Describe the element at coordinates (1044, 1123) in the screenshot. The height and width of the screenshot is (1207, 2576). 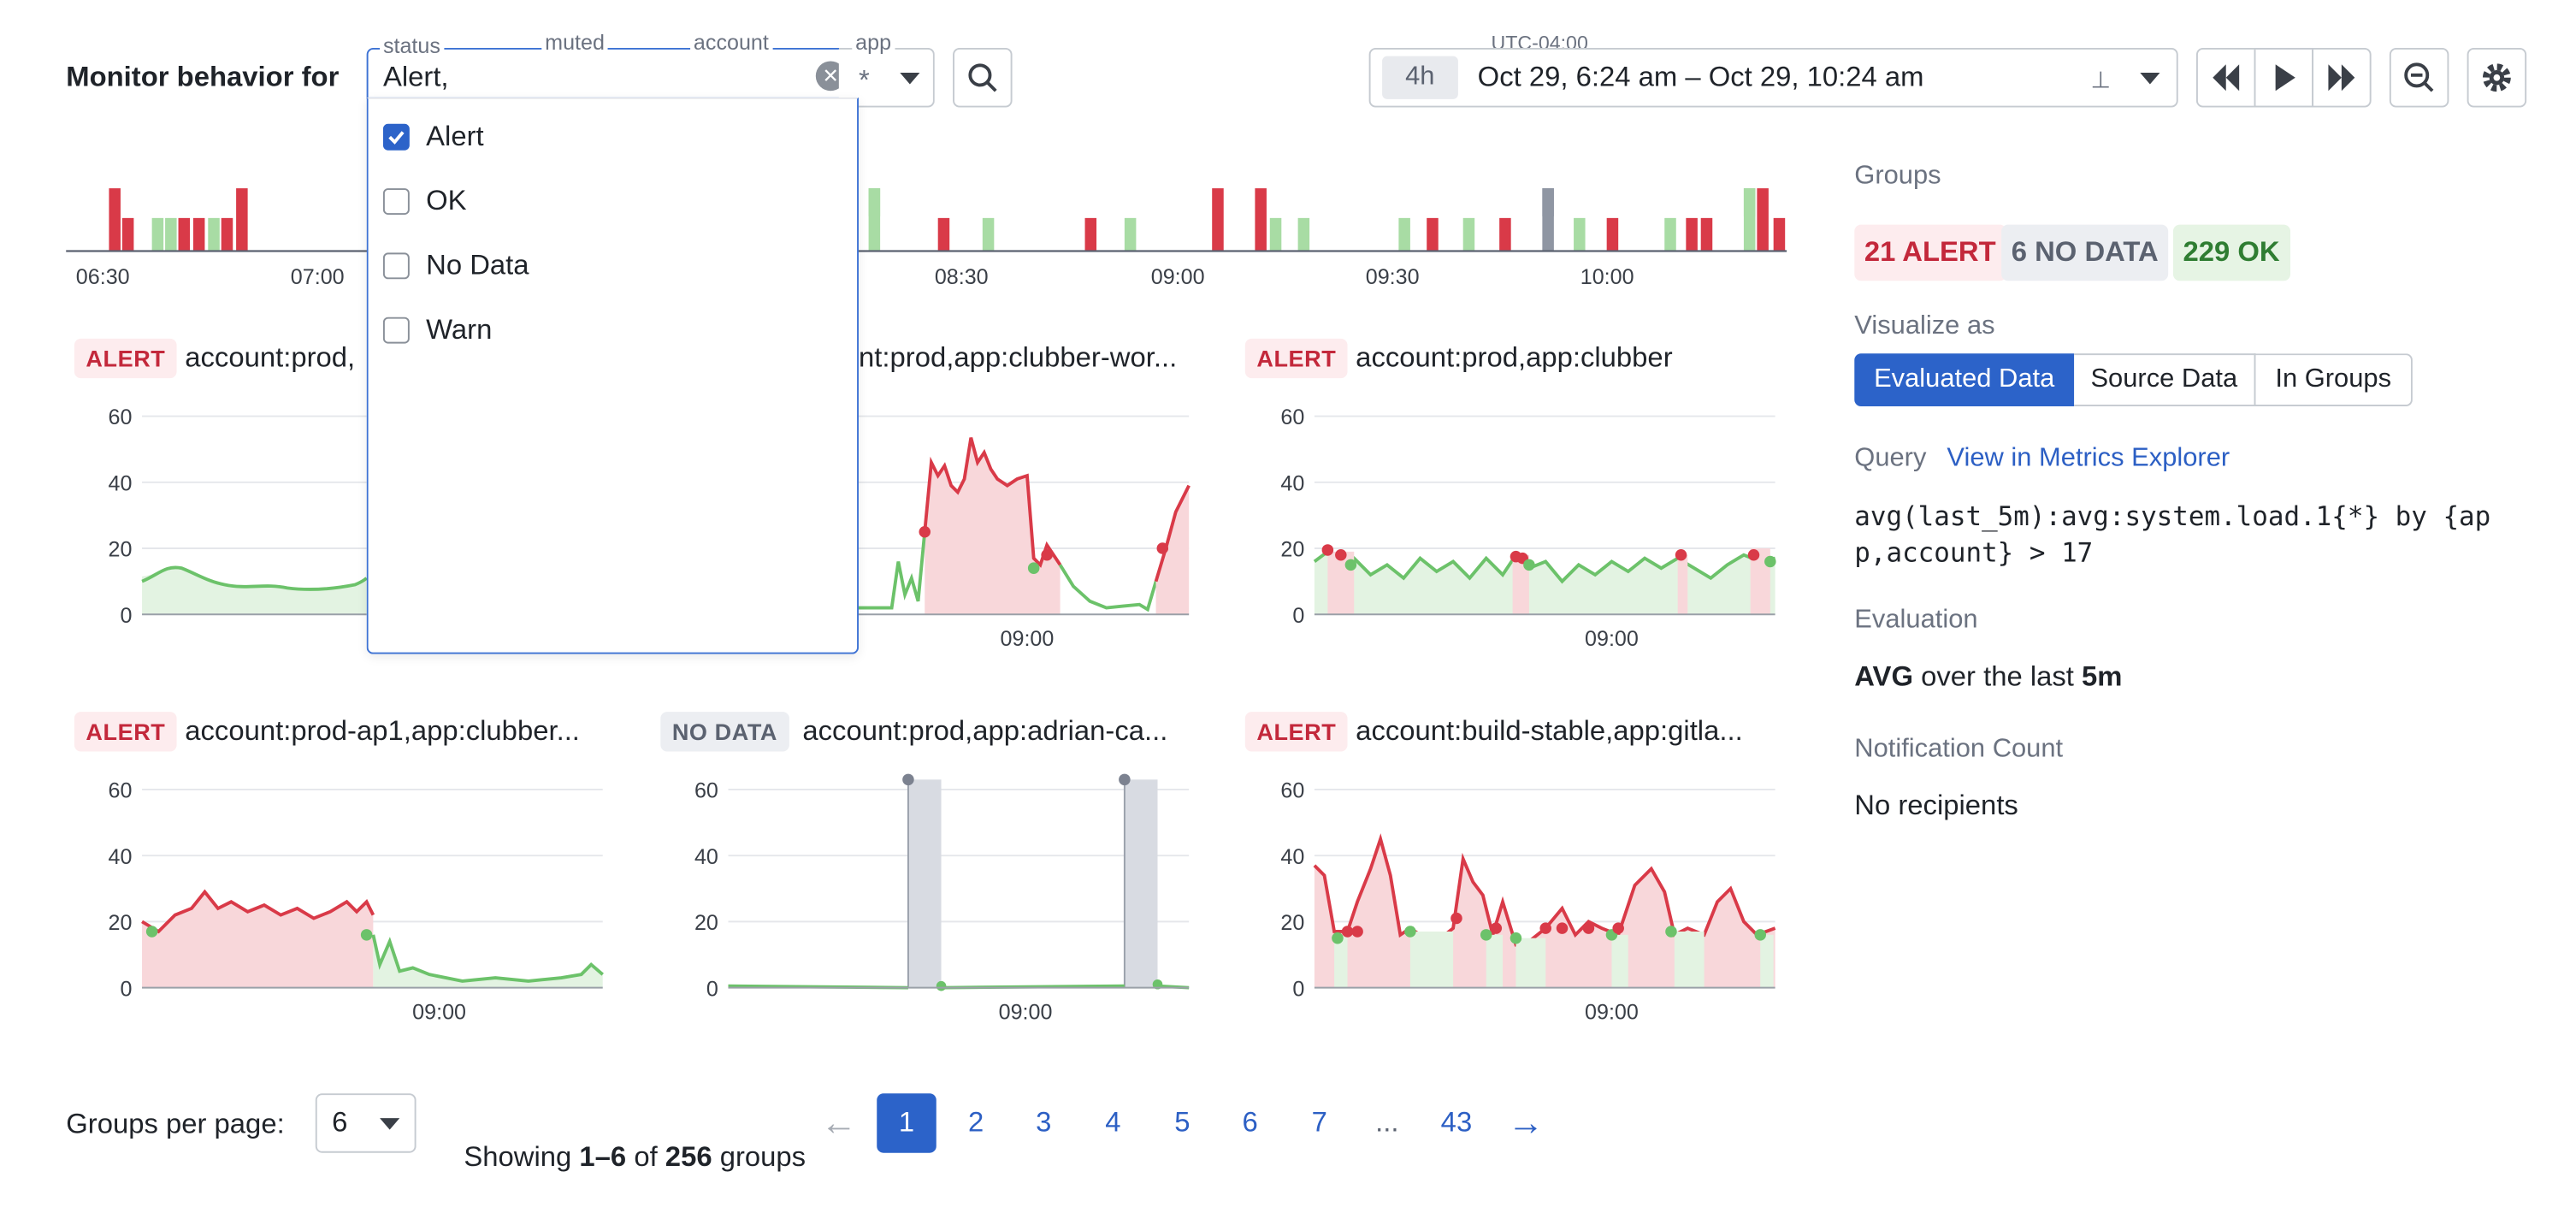
I see `page-3: 3` at that location.